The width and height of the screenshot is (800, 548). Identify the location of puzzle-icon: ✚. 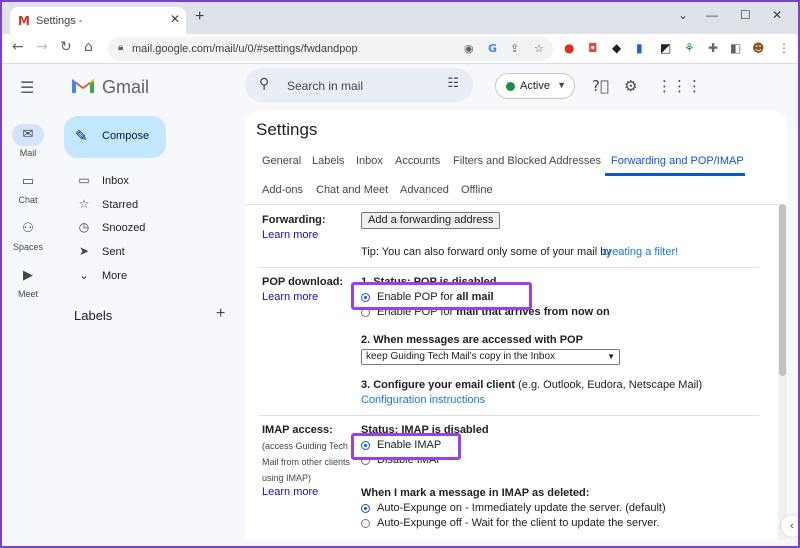
(713, 48).